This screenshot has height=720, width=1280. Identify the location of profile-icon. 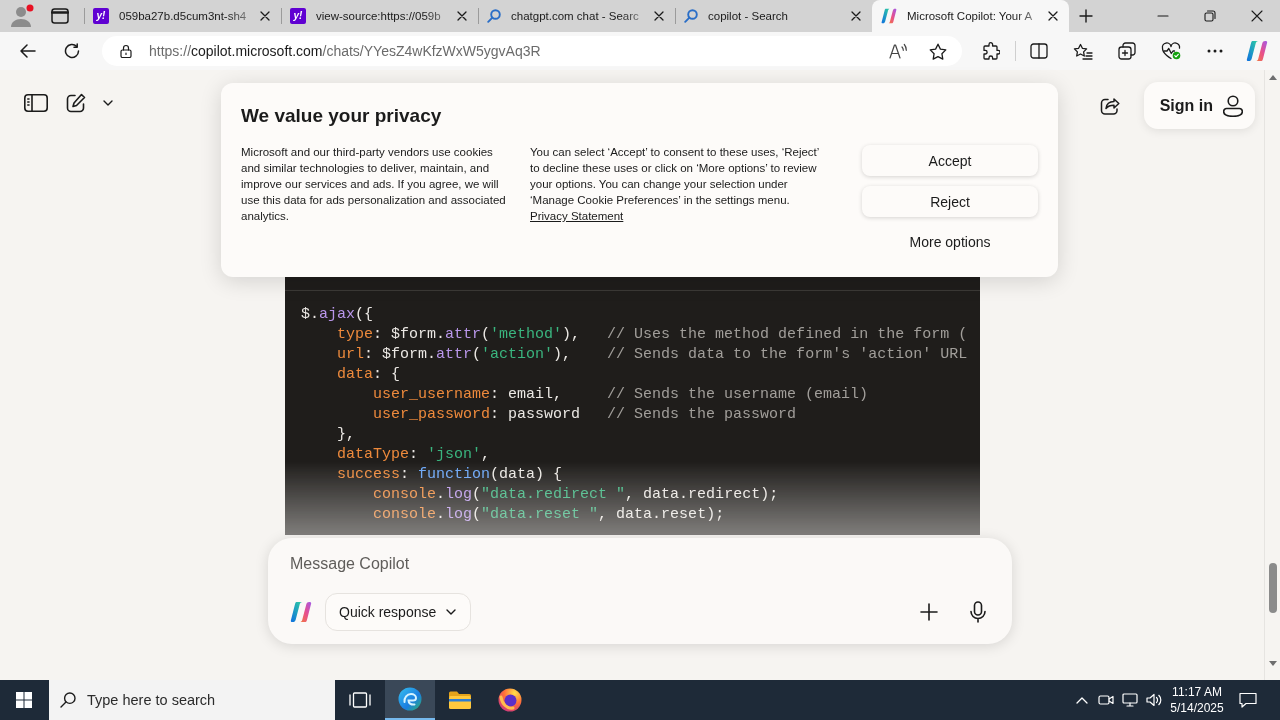
(22, 16).